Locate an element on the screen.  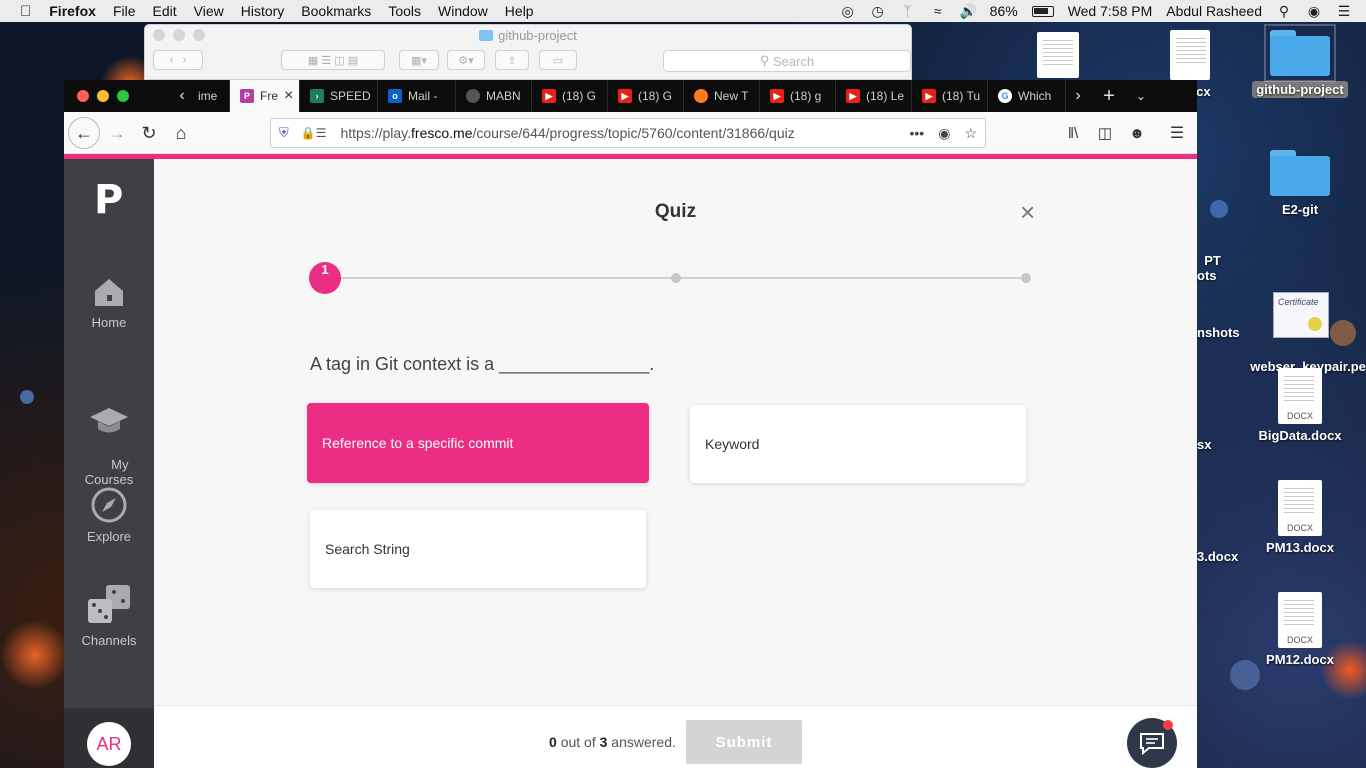
finder-view-toggle: ▦ ☰ ◫ ▤ is located at coordinates (333, 60).